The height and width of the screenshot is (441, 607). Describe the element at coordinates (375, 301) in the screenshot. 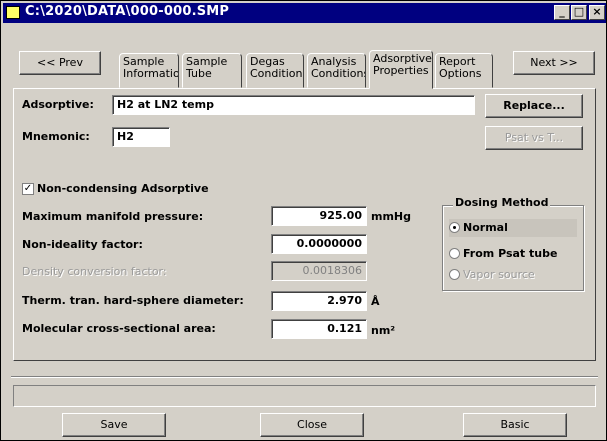

I see `diameter-unit: Å` at that location.